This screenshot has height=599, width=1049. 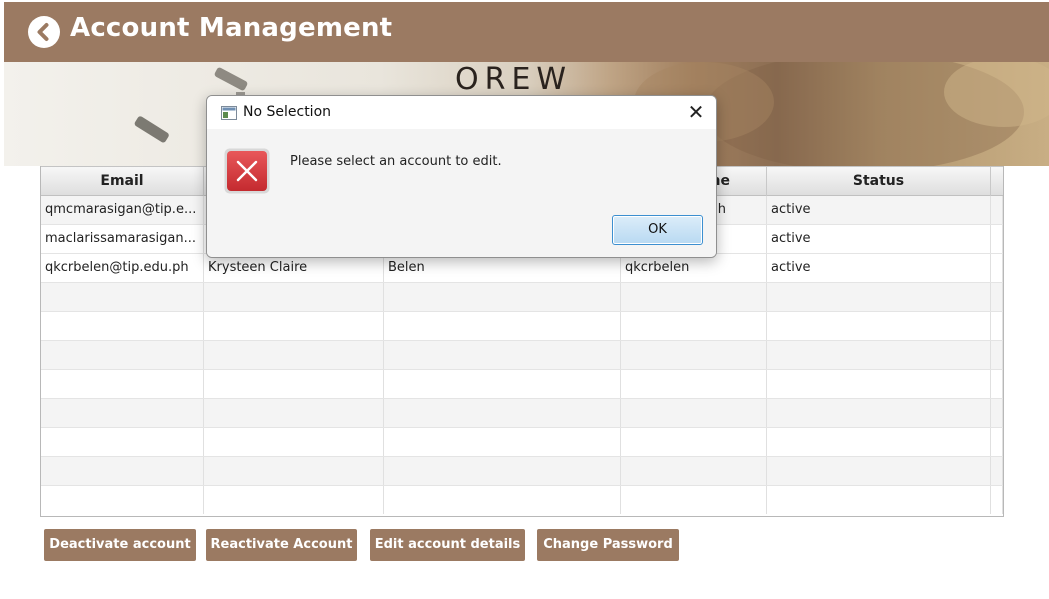 What do you see at coordinates (281, 545) in the screenshot?
I see `reactivate-account-button: Reactivate Account` at bounding box center [281, 545].